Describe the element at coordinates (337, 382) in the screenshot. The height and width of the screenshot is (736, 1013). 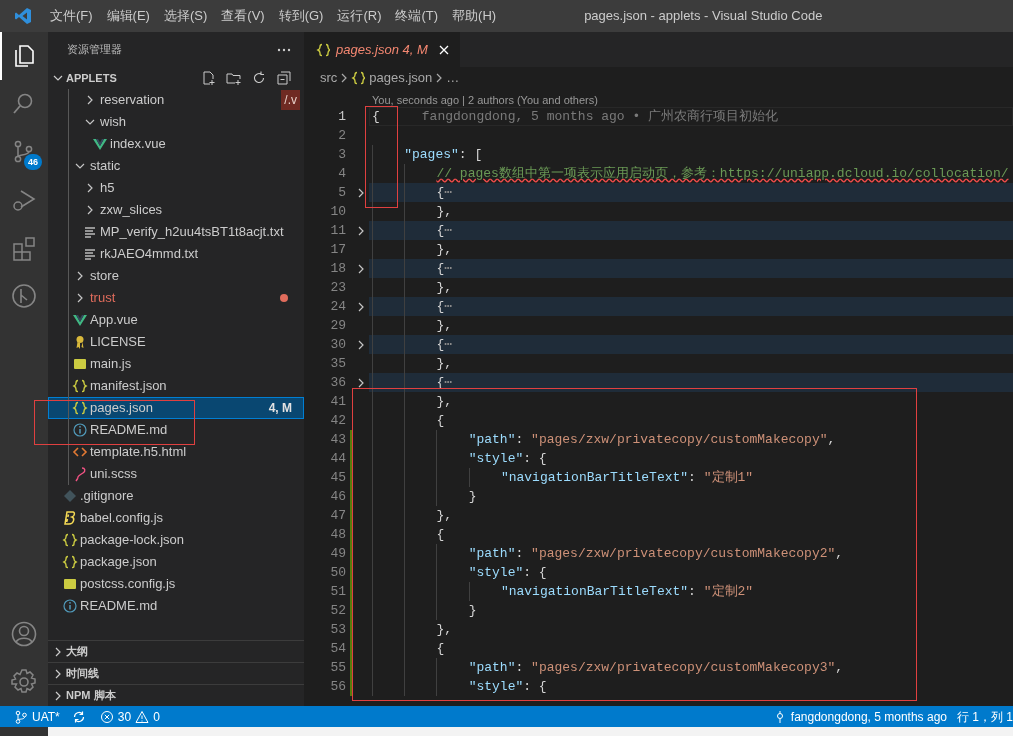
I see `line-number: 36` at that location.